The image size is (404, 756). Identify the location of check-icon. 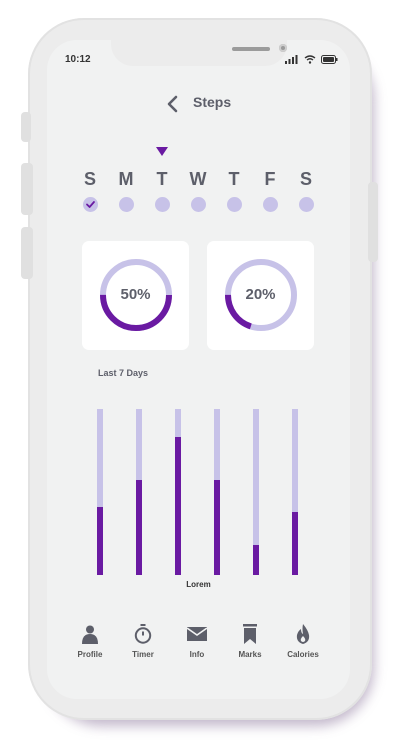
(90, 204).